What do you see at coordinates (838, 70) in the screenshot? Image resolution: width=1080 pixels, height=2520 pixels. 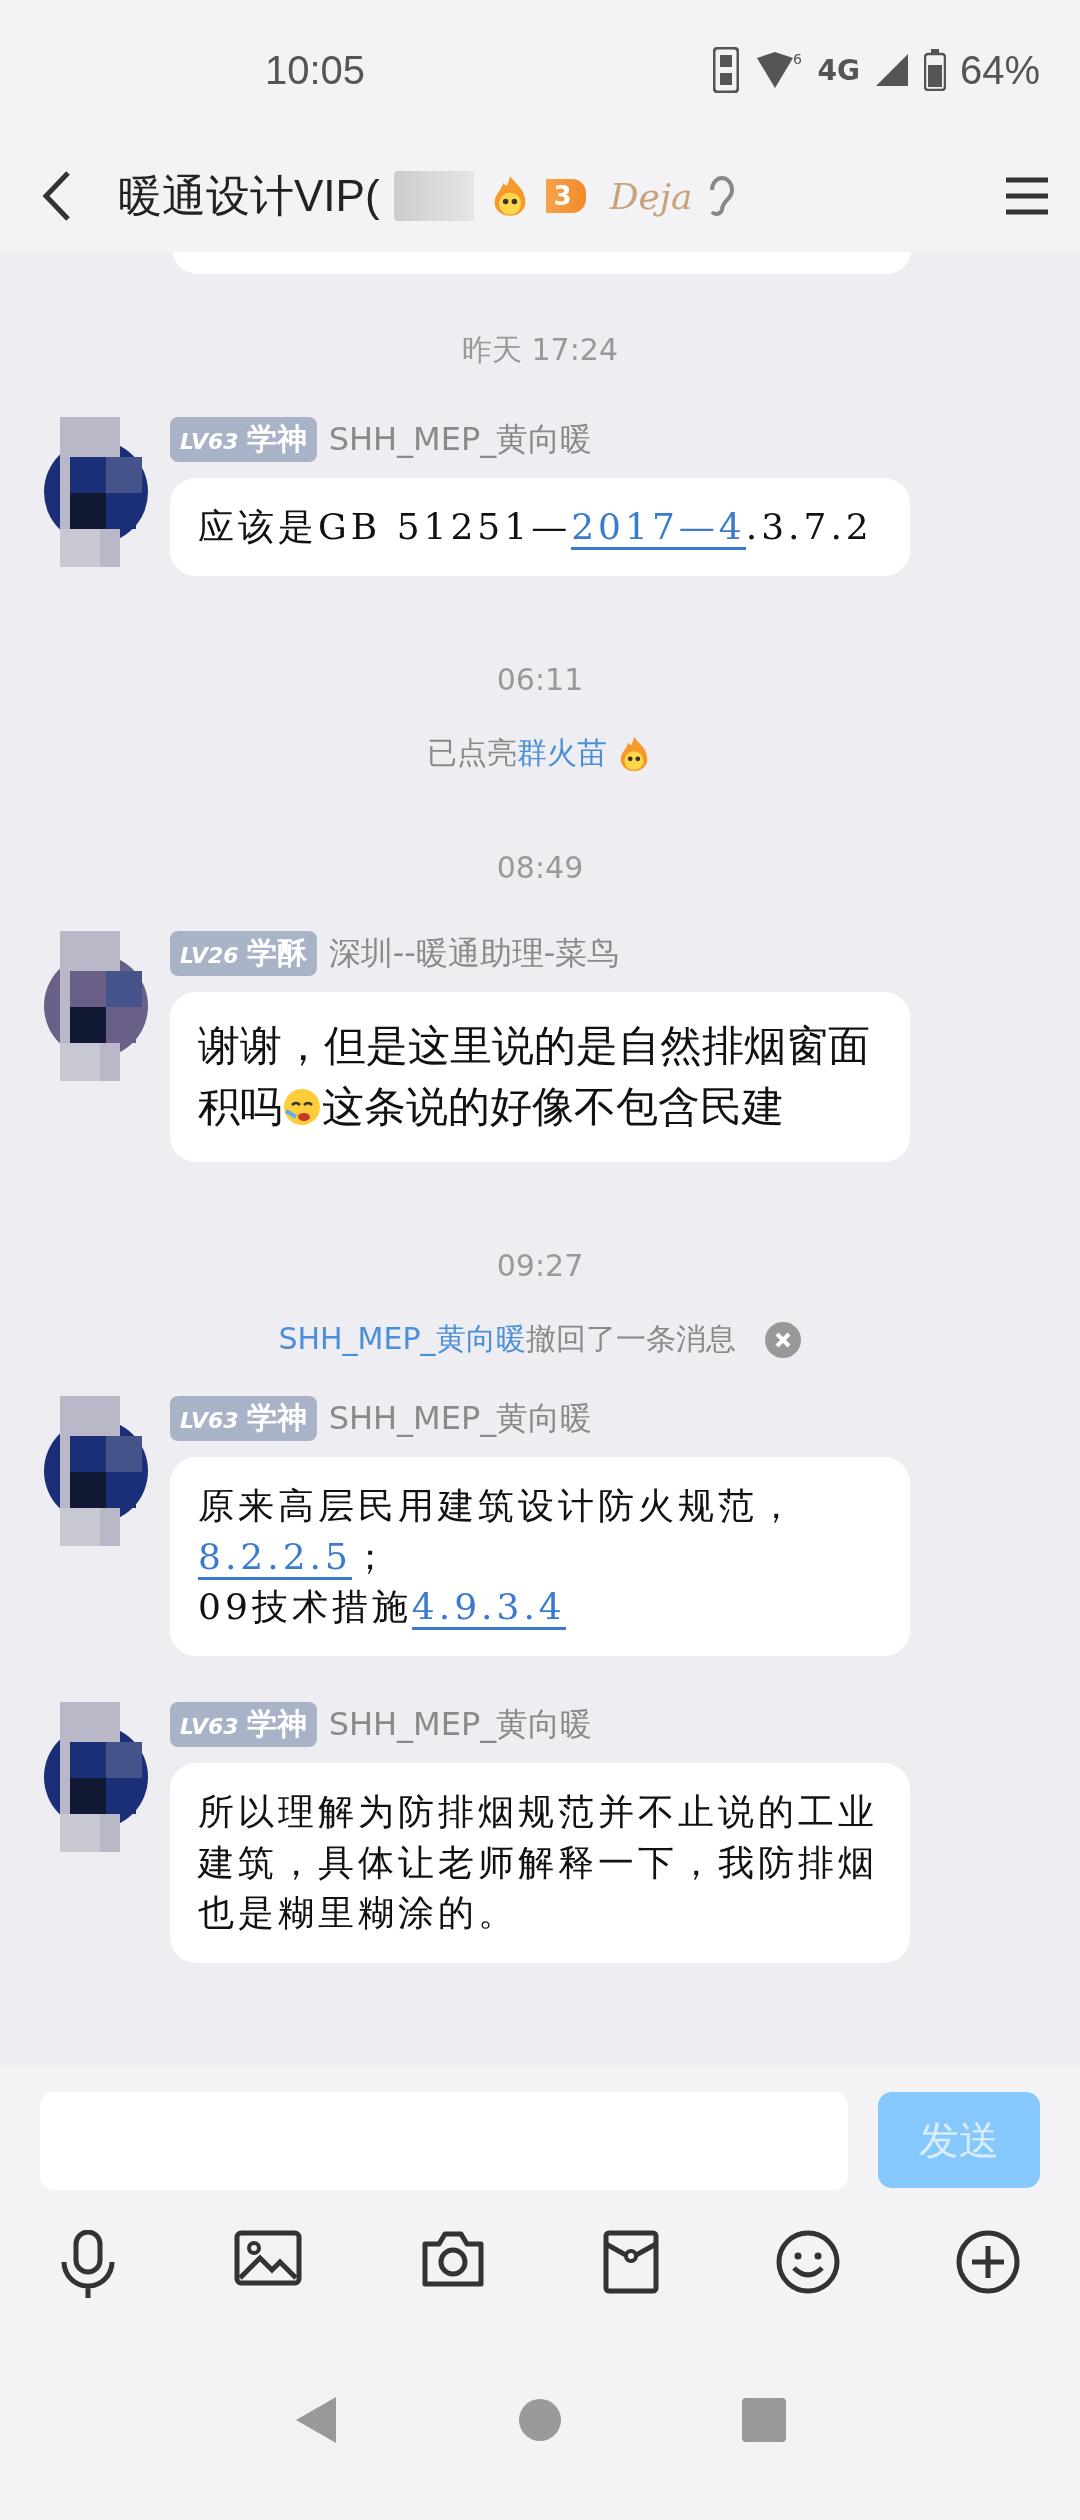 I see `network-label: 4G` at bounding box center [838, 70].